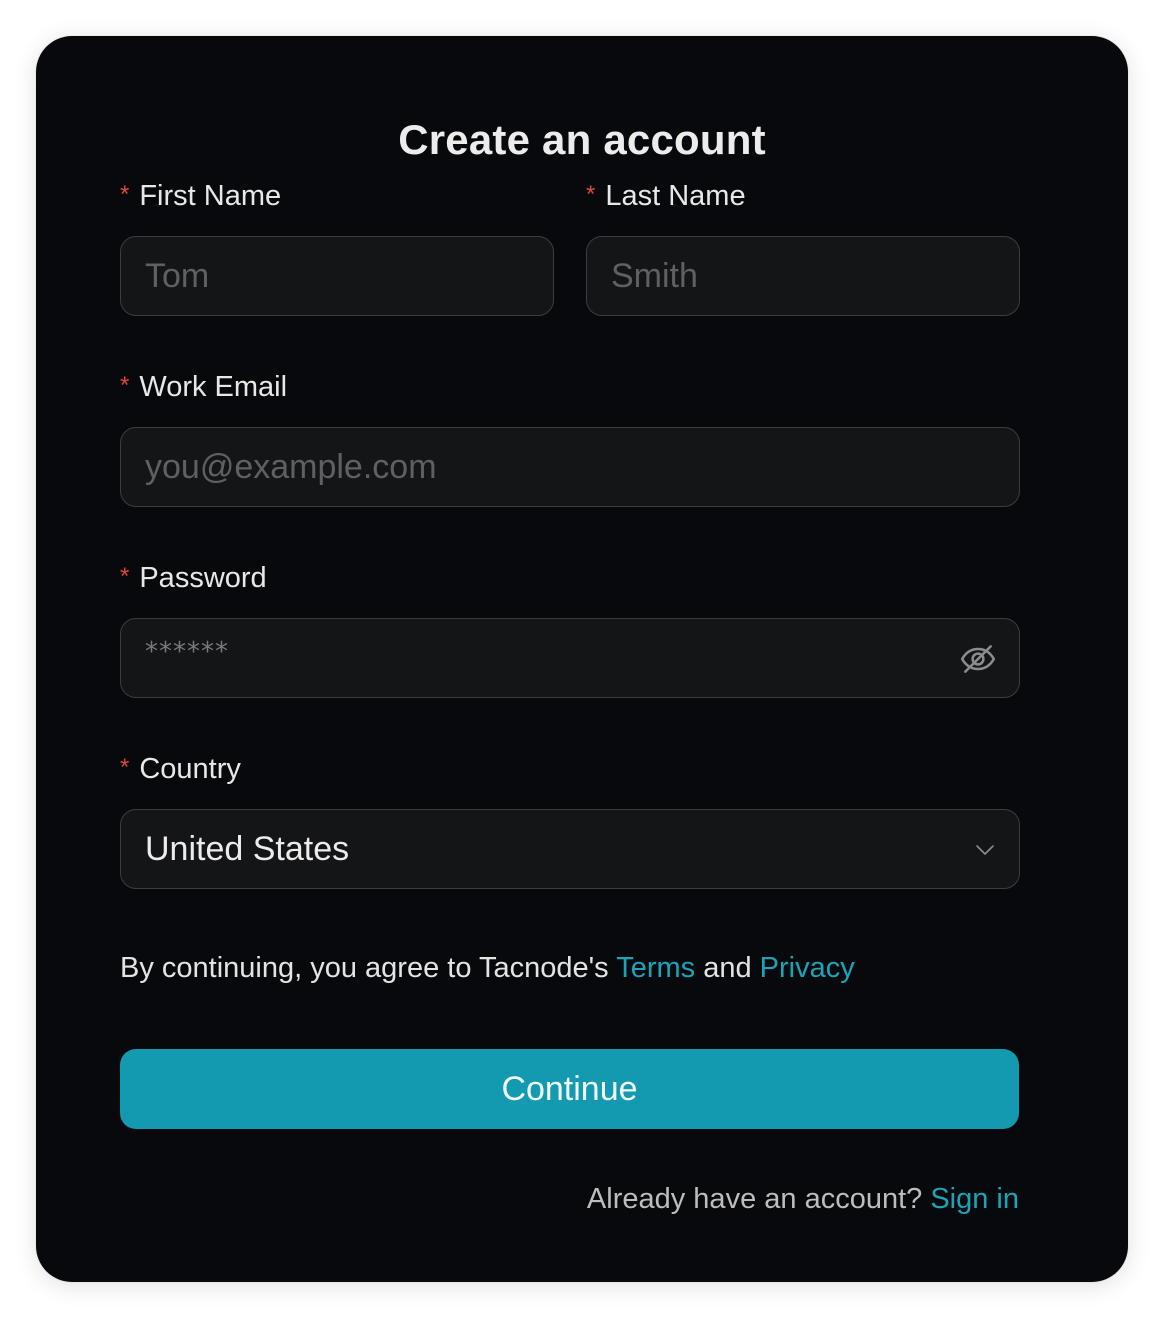 Image resolution: width=1164 pixels, height=1318 pixels. What do you see at coordinates (210, 196) in the screenshot?
I see `first-name-label-text: First Name` at bounding box center [210, 196].